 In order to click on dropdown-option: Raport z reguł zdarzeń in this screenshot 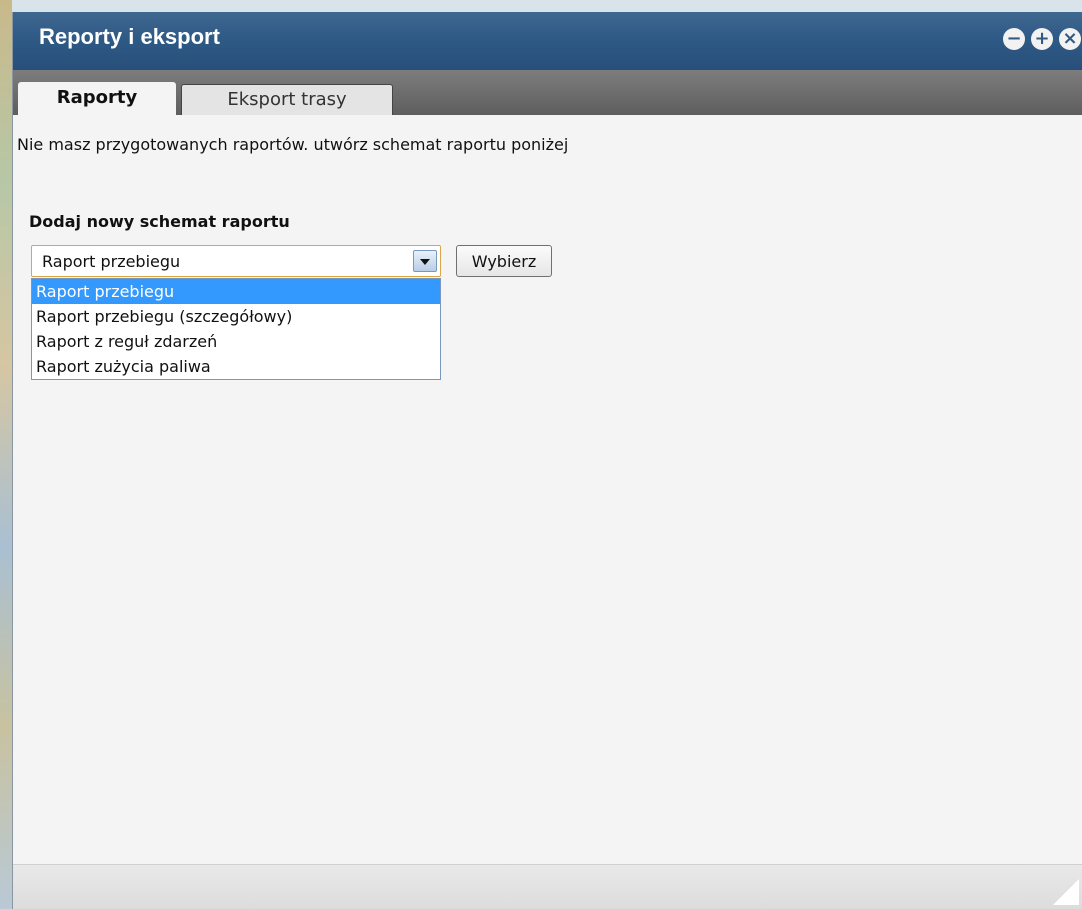, I will do `click(236, 341)`.